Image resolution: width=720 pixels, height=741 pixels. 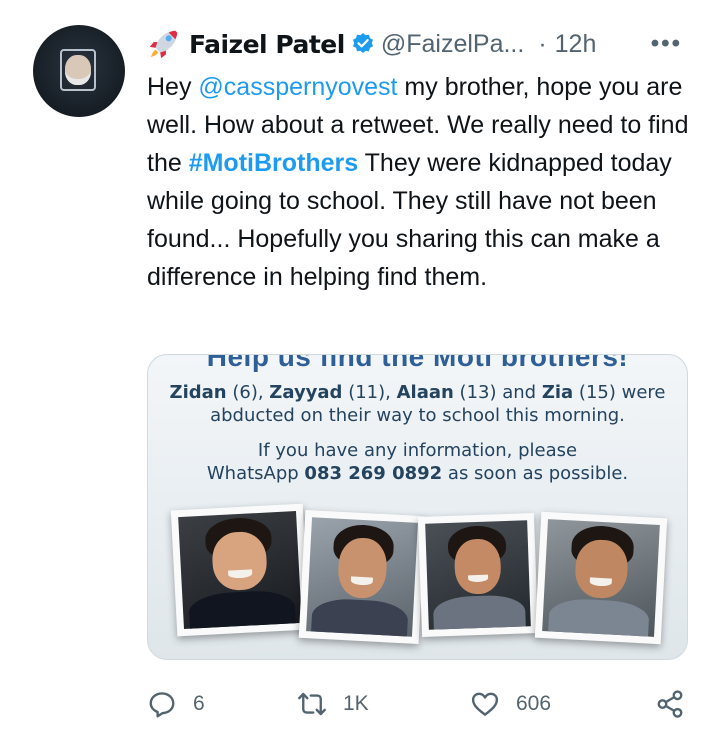 I want to click on name-2: Zayyad, so click(x=306, y=392).